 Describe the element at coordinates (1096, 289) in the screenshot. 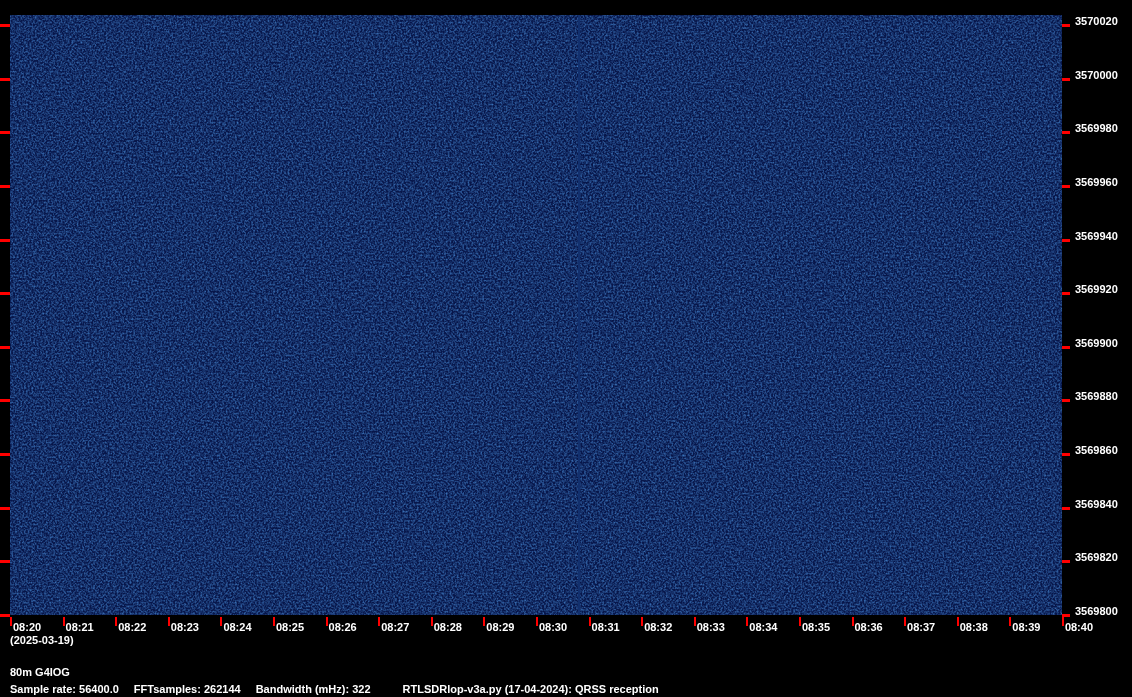

I see `frequency-label: 3569920` at that location.